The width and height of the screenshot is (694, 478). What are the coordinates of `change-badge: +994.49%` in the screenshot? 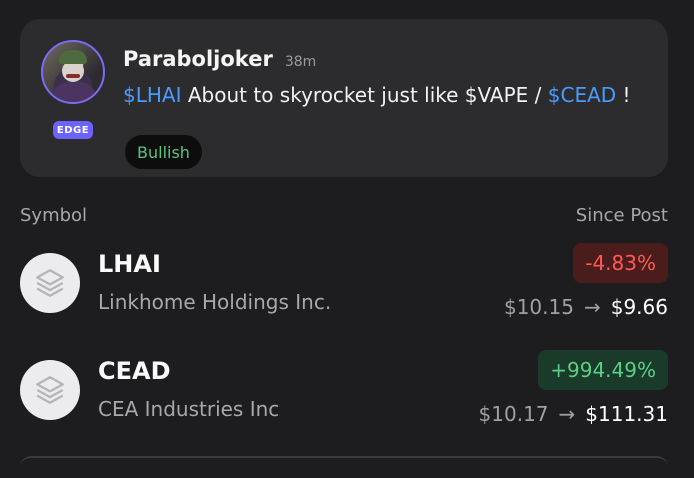 It's located at (603, 370).